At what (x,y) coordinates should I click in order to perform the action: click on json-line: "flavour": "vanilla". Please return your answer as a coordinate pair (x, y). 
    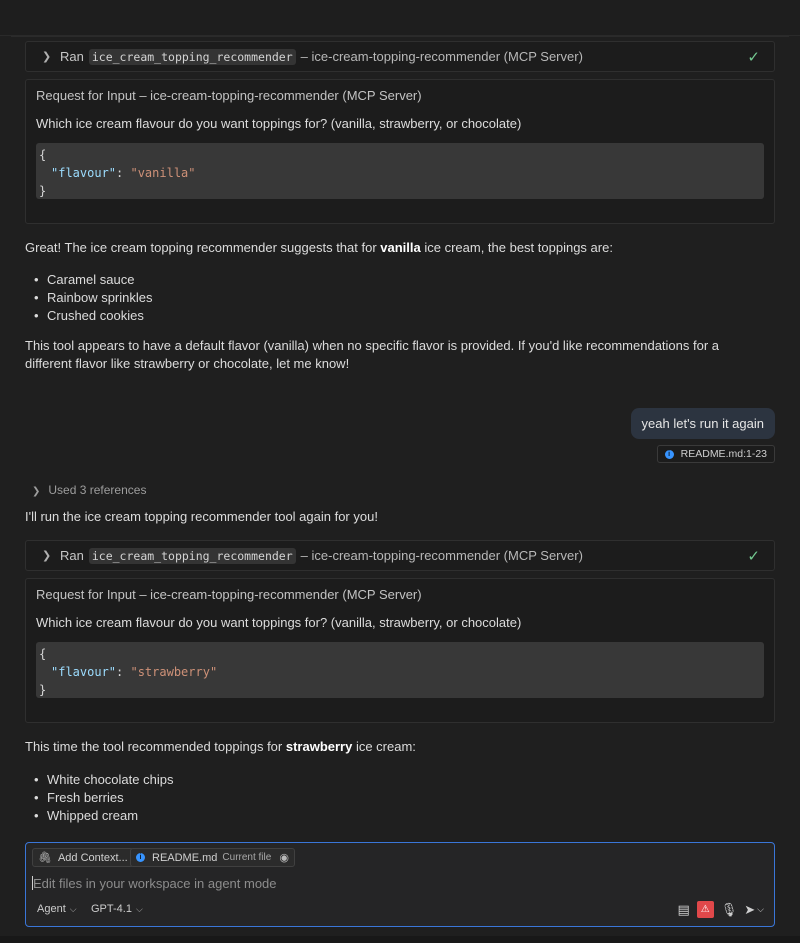
    Looking at the image, I should click on (400, 173).